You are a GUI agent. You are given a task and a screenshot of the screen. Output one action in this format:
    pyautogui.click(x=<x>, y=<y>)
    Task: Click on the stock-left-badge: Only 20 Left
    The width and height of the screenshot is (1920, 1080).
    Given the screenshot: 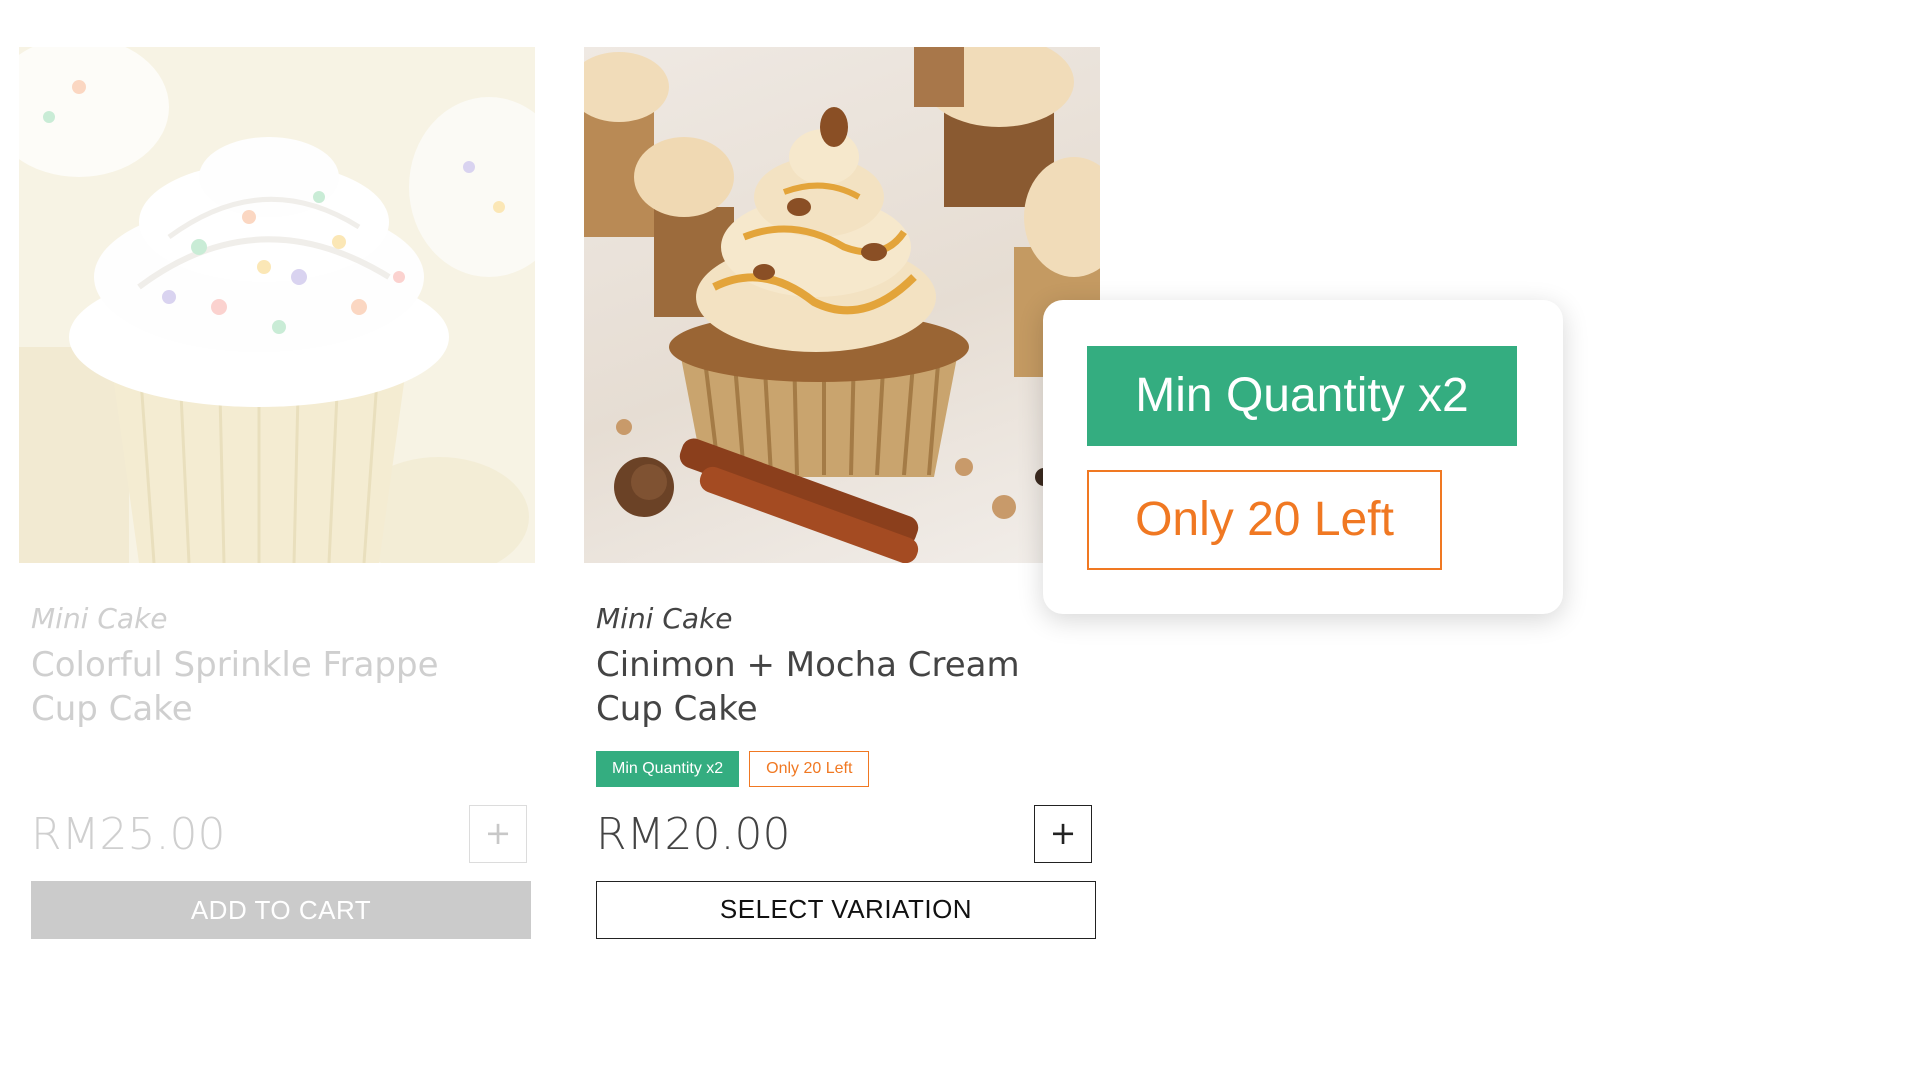 What is the action you would take?
    pyautogui.click(x=809, y=769)
    